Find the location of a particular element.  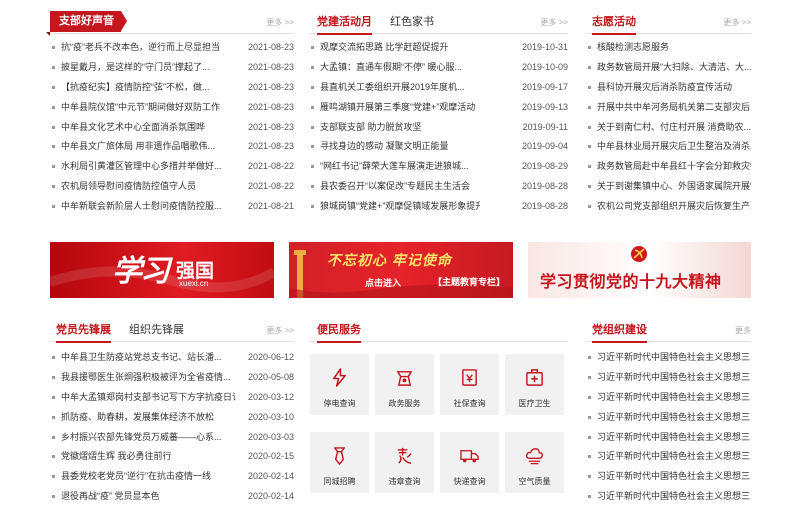

recruitment-icon is located at coordinates (339, 456).